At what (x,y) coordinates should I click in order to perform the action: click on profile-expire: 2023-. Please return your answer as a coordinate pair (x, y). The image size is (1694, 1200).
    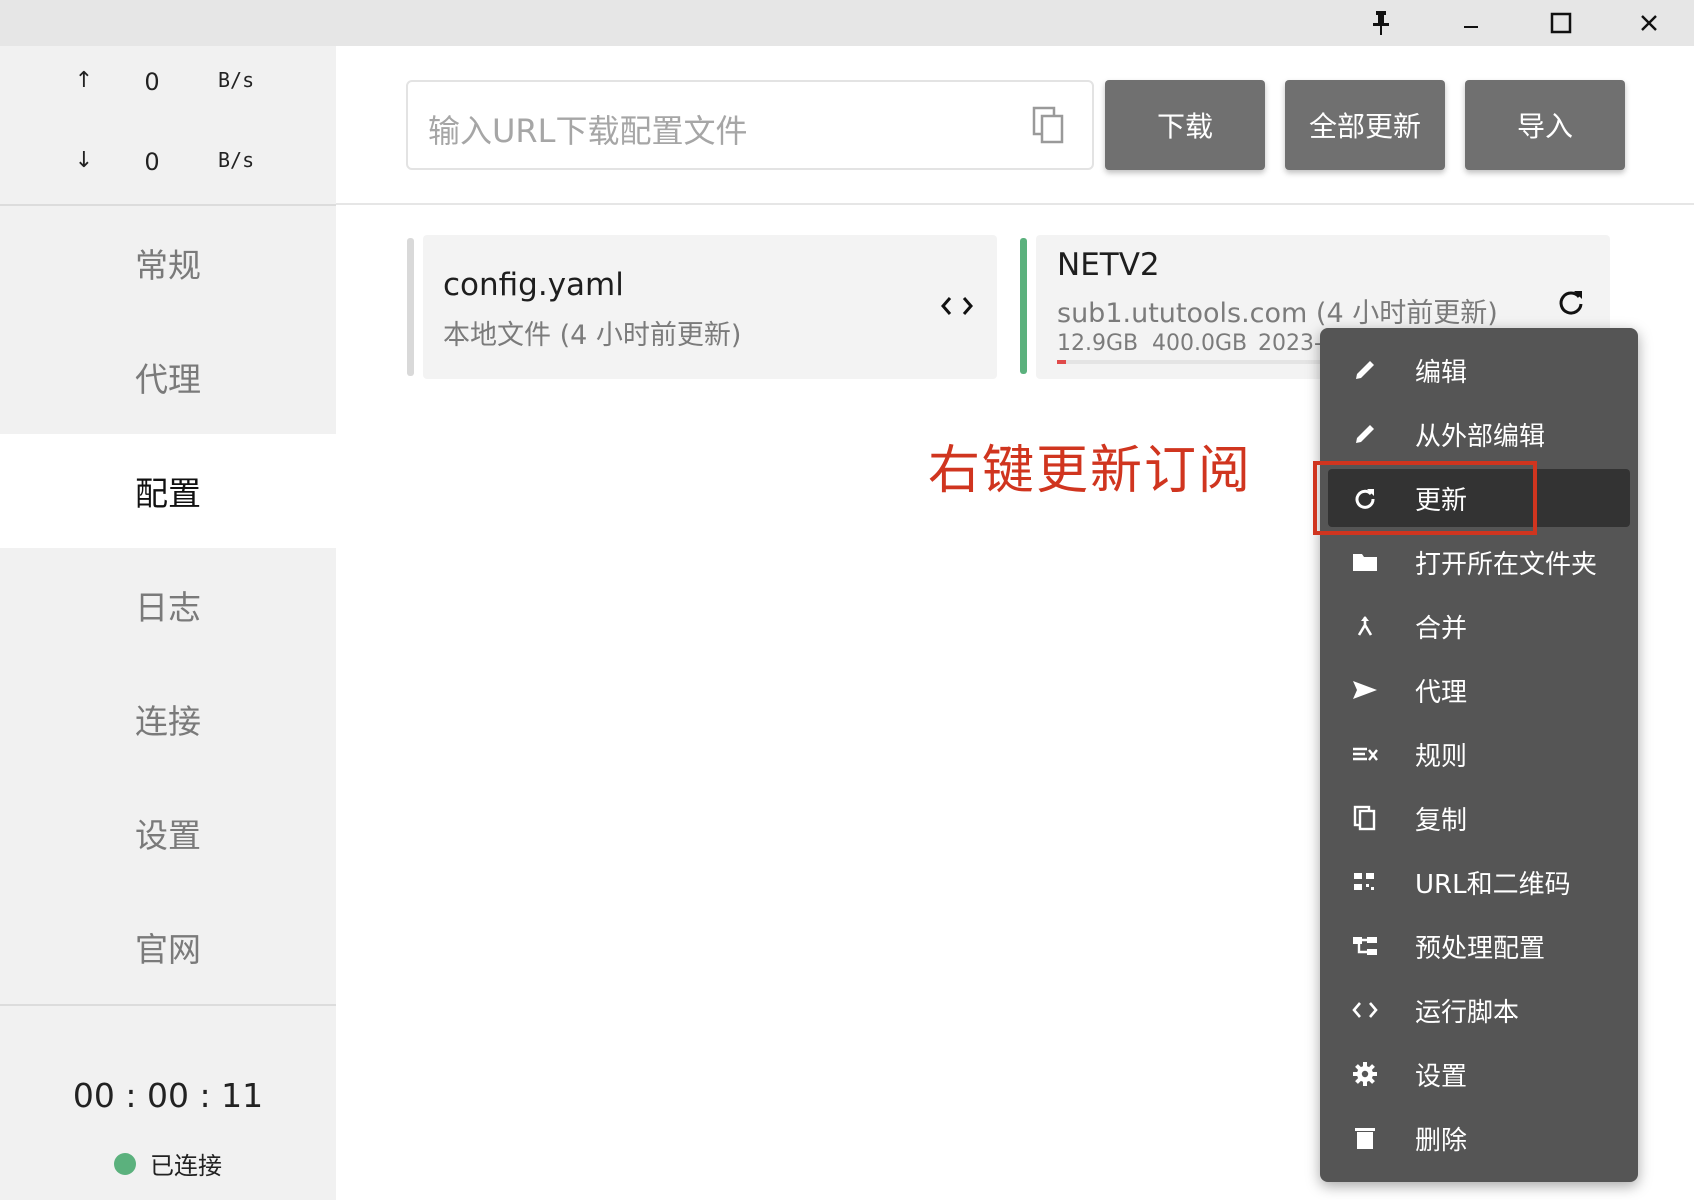
    Looking at the image, I should click on (1290, 343).